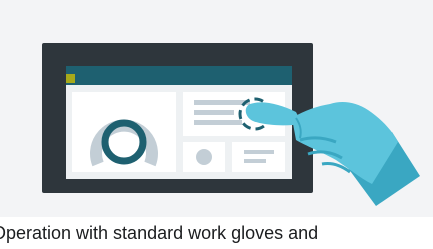 This screenshot has width=433, height=249. I want to click on caption-text: Operation with standard work gloves and, so click(159, 233).